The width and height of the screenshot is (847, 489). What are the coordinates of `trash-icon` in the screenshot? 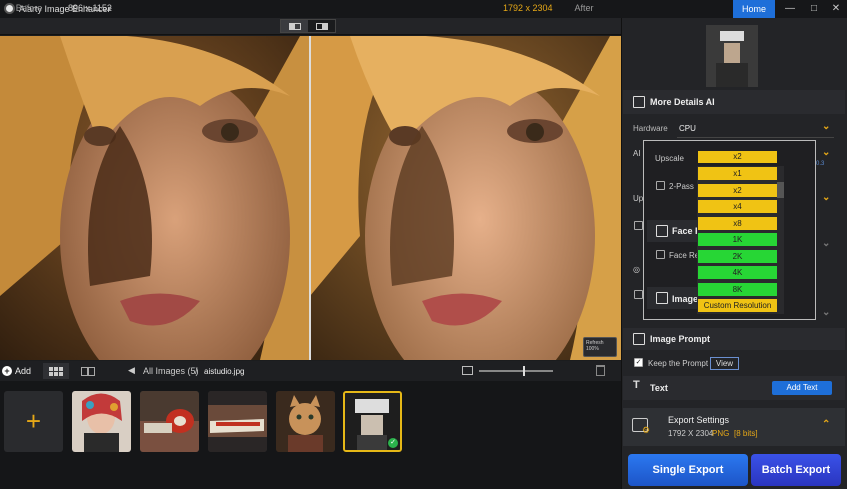 It's located at (600, 370).